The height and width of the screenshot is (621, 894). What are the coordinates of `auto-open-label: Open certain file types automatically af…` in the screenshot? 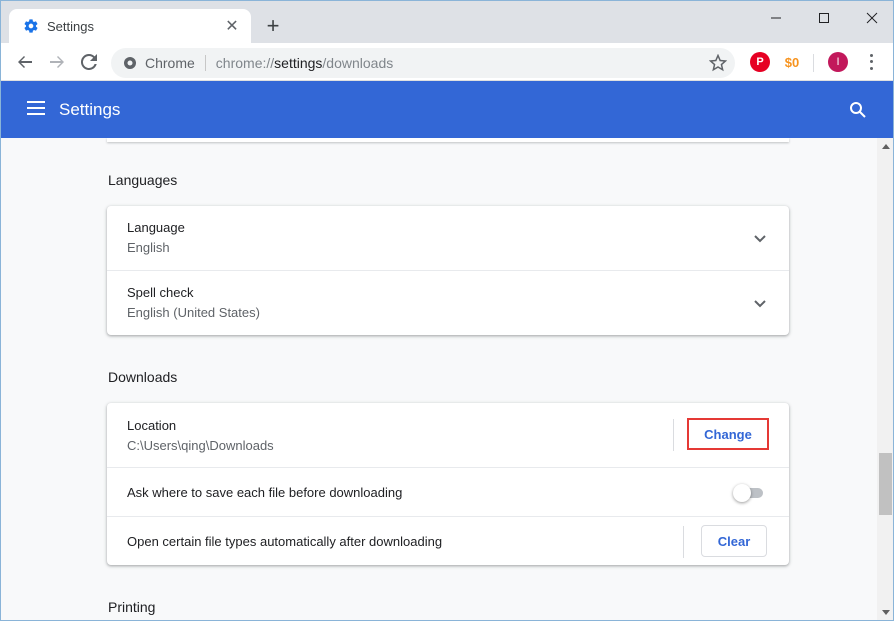 It's located at (285, 541).